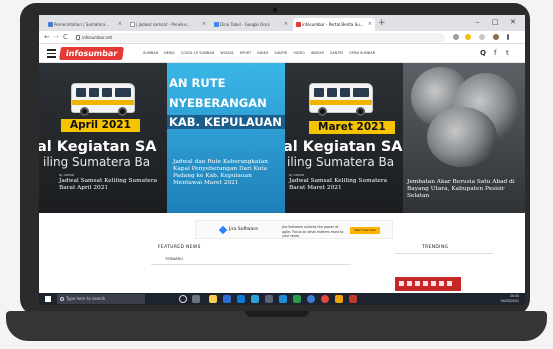 This screenshot has width=553, height=349. I want to click on cortana-icon, so click(183, 299).